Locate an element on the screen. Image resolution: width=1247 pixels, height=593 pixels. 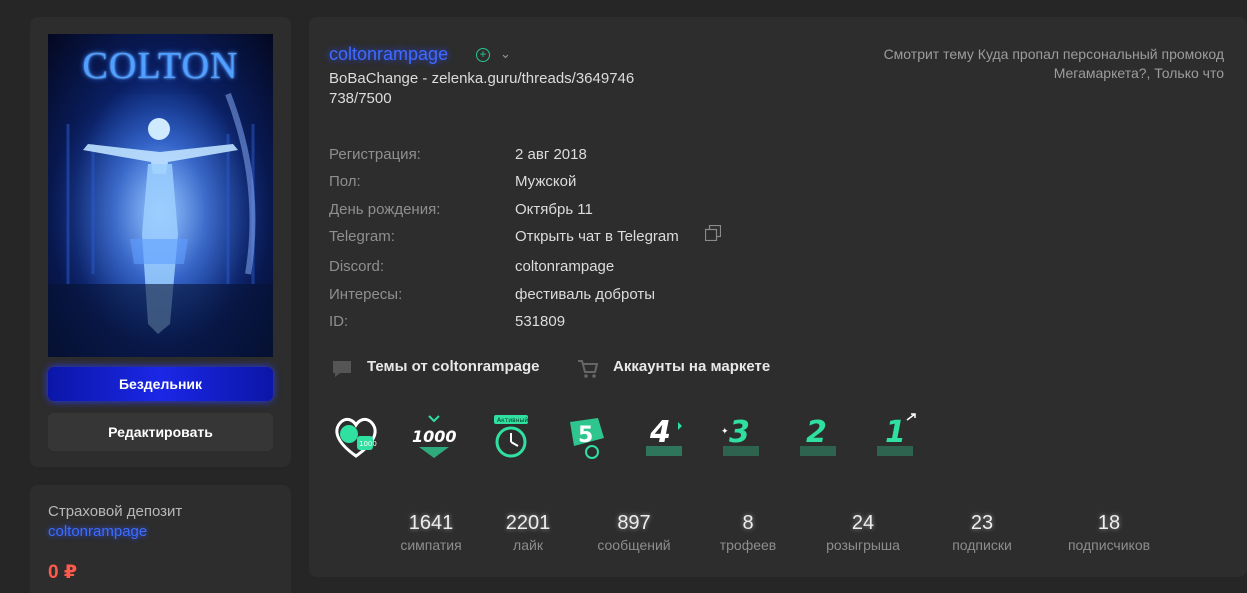
profile-status-counter: 738/7500 is located at coordinates (360, 98).